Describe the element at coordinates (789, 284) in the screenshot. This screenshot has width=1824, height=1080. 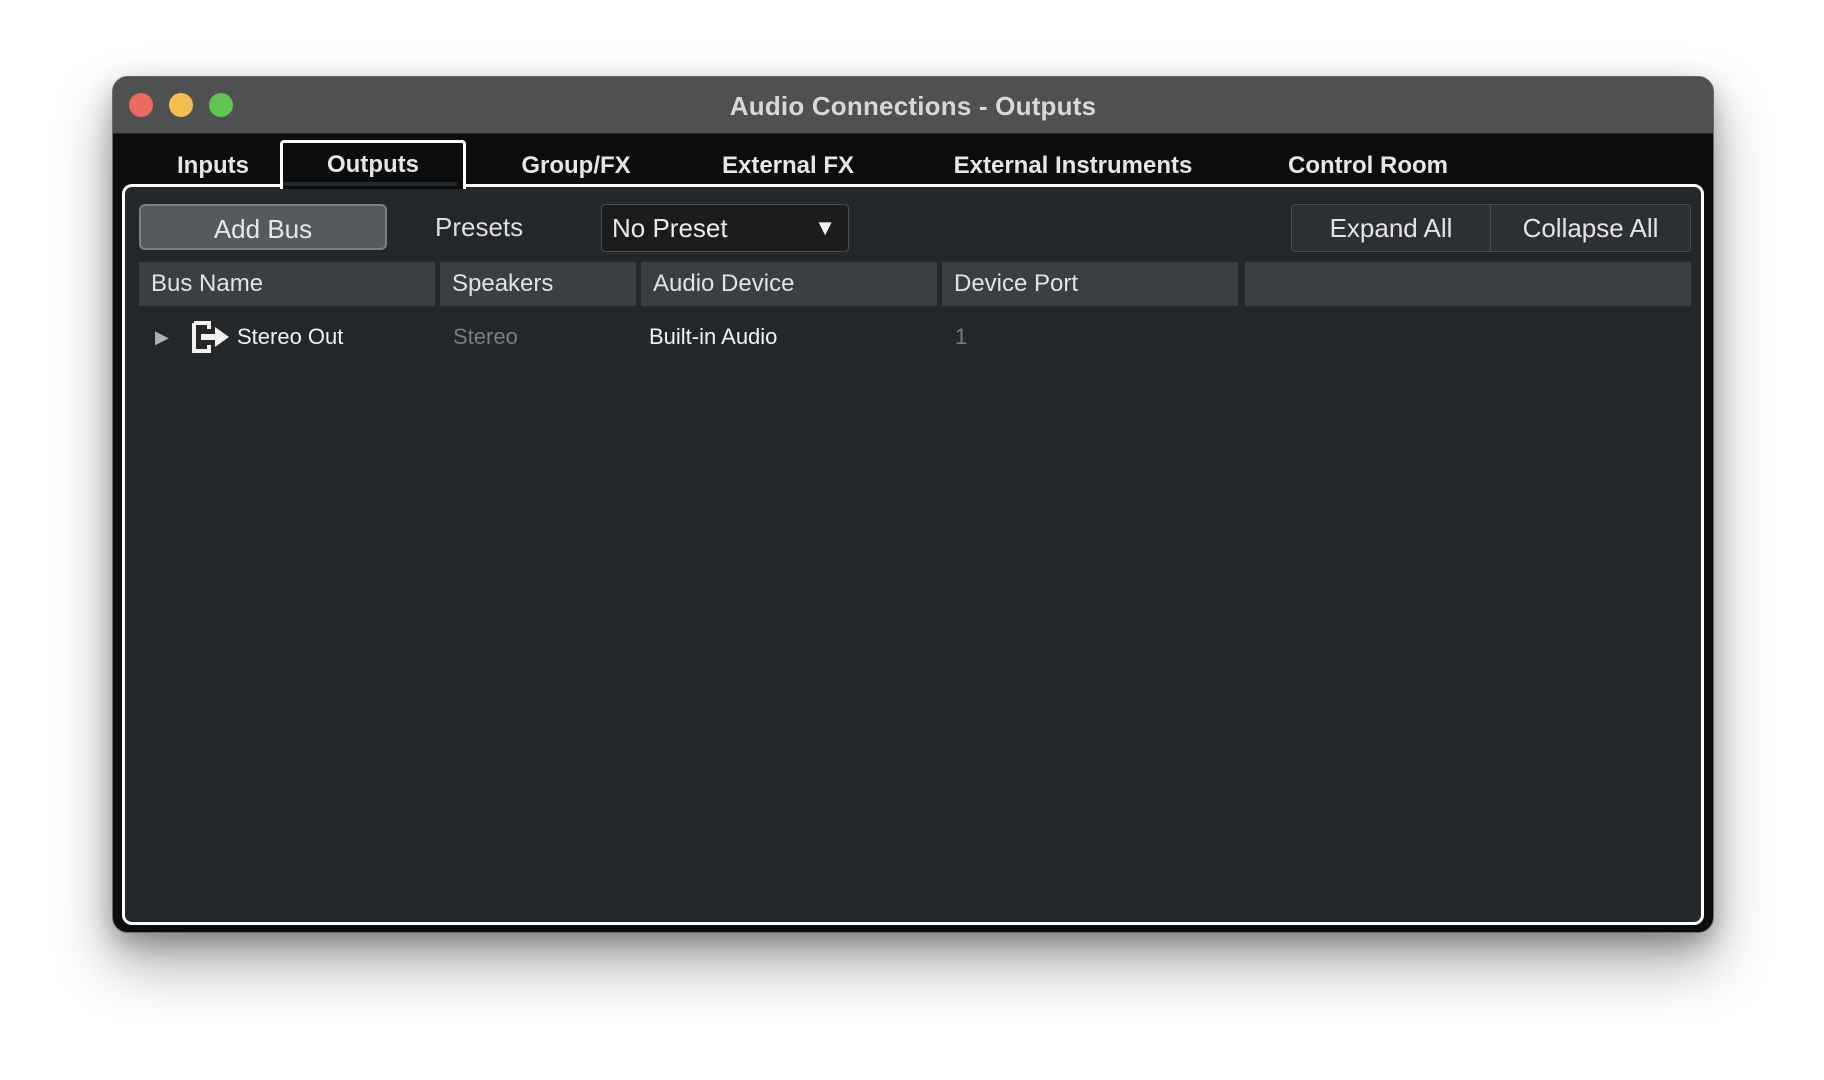
I see `column-header-audio-device: Audio Device` at that location.